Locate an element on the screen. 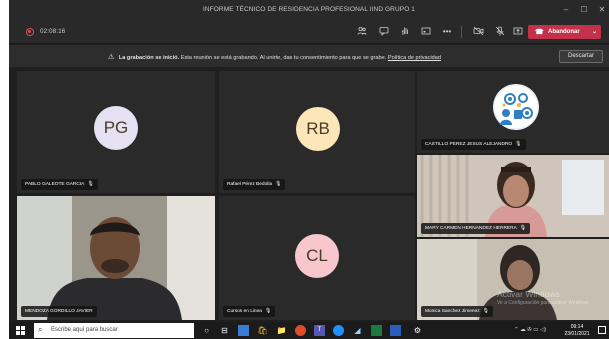 The image size is (609, 339). task-view-icon: ⊟ is located at coordinates (224, 330).